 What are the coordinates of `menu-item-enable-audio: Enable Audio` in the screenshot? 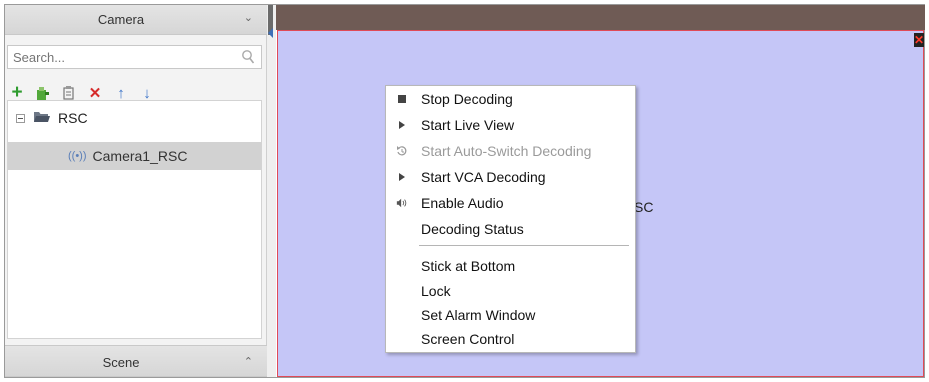 It's located at (510, 203).